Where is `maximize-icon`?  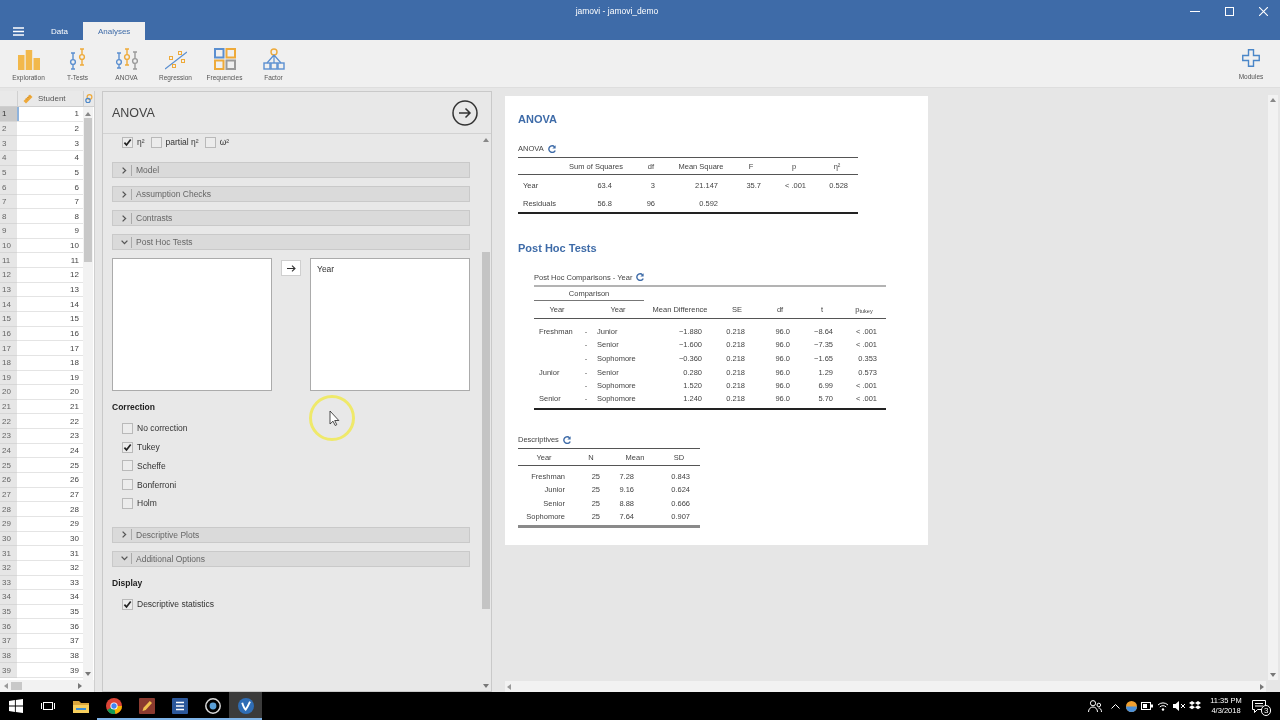 maximize-icon is located at coordinates (1229, 11).